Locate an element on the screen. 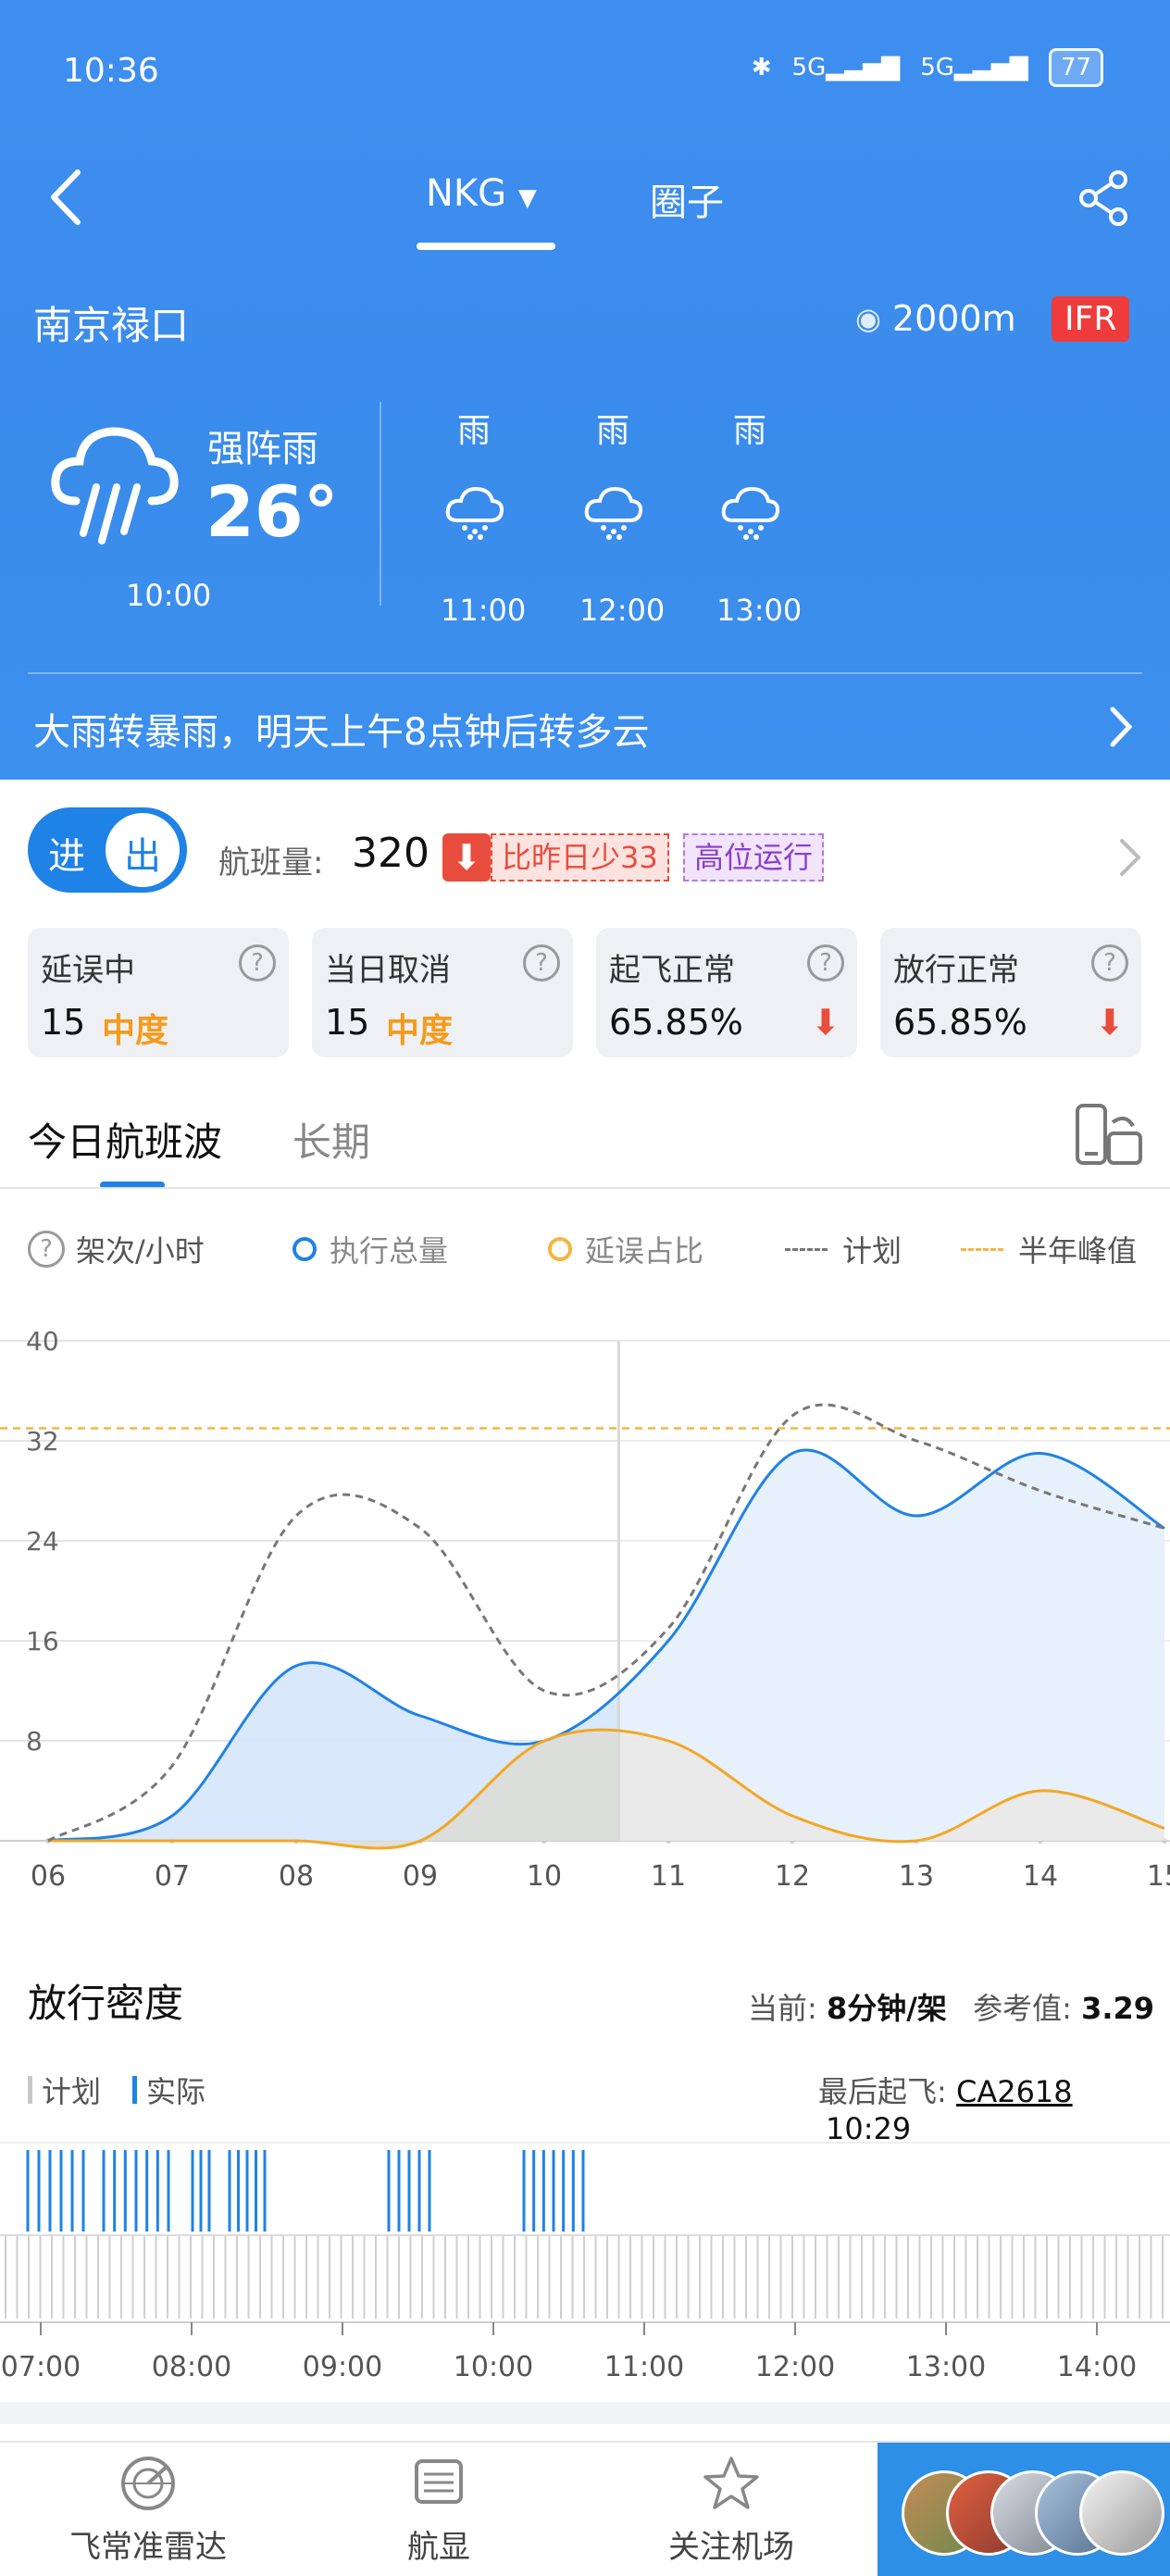  nav-display: 航显 is located at coordinates (439, 2510).